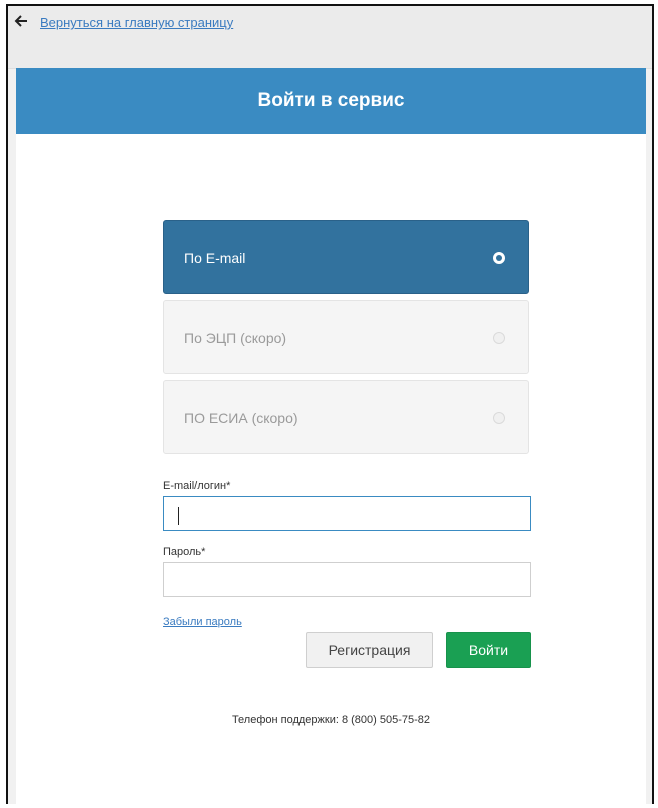  I want to click on login-input, so click(347, 513).